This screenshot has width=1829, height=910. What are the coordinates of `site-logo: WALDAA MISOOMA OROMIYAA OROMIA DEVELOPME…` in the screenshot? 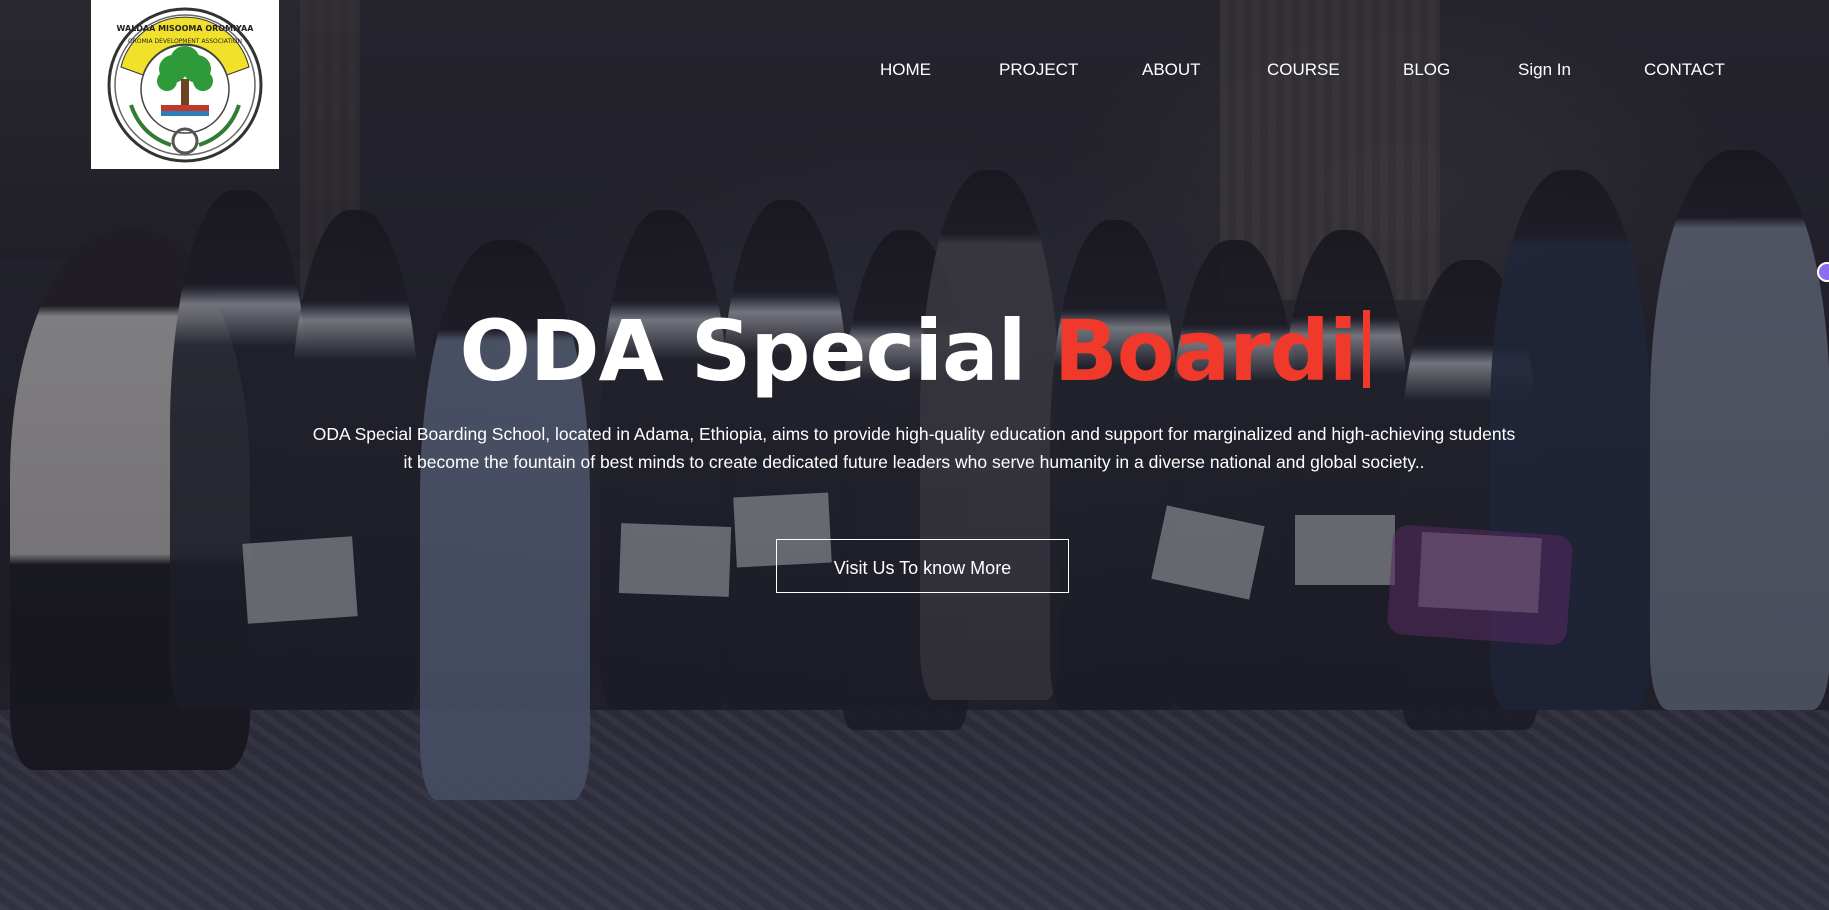 It's located at (185, 84).